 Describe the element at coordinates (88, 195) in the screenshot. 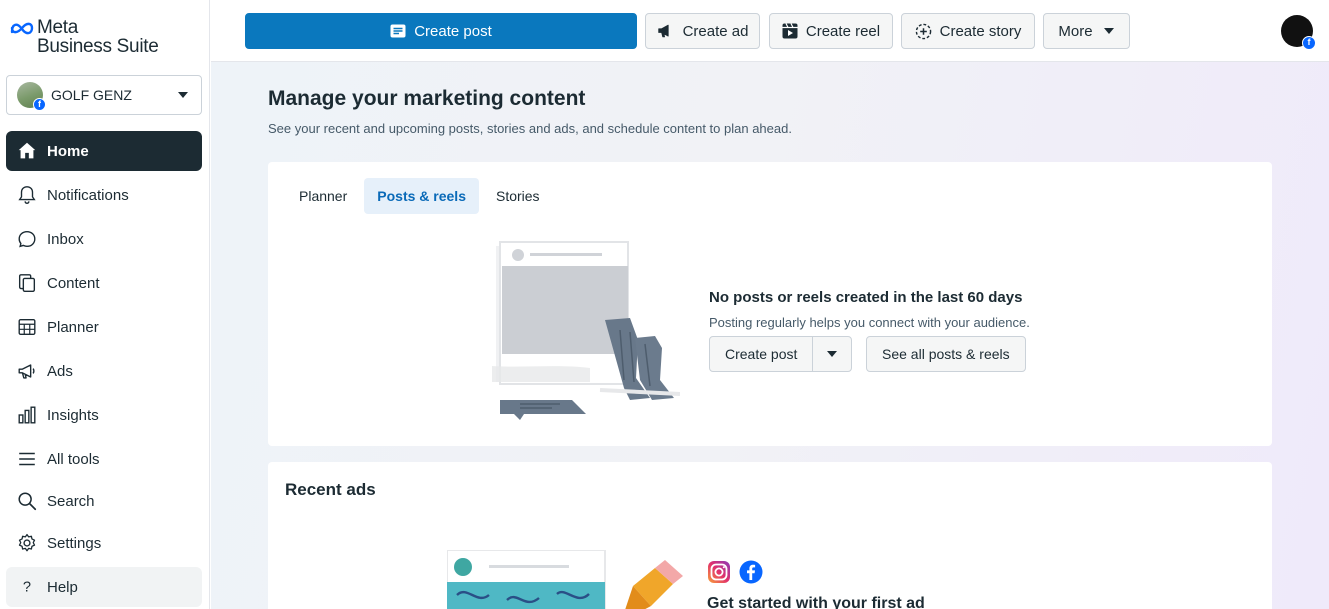

I see `sidebar-item-label: Notifications` at that location.